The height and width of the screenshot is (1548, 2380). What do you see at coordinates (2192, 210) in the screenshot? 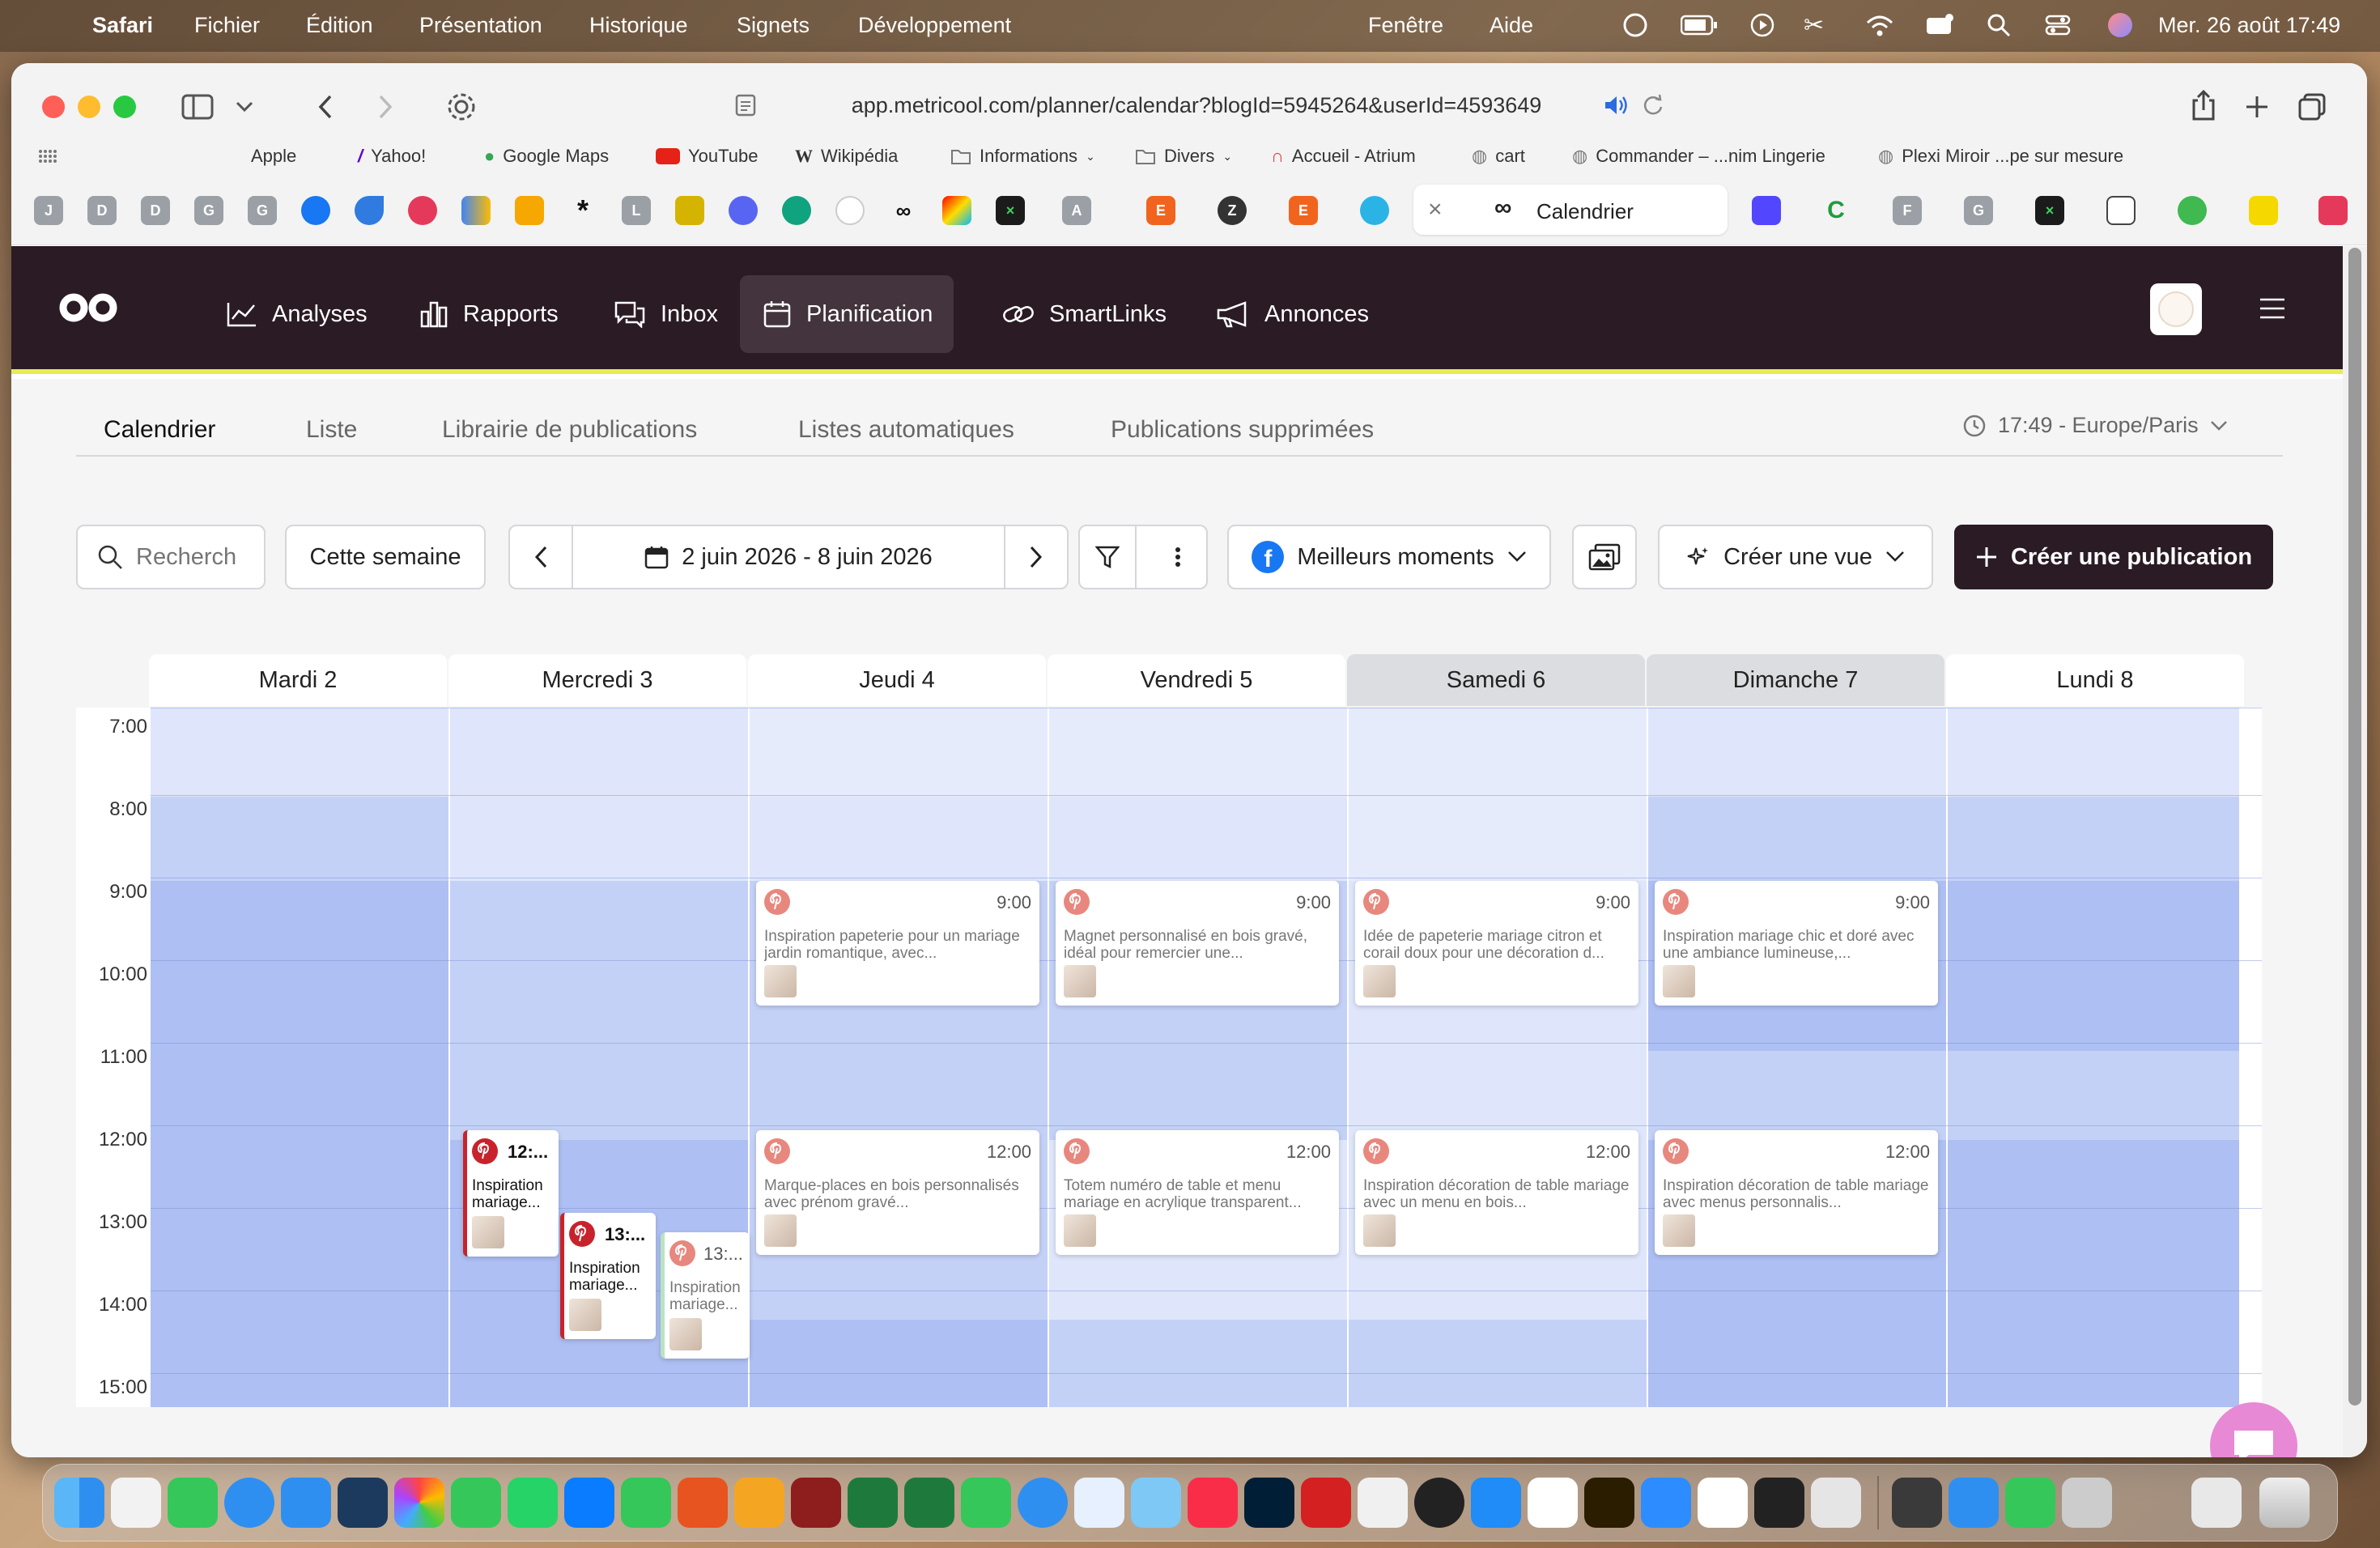
I see `tab-green-round-icon` at bounding box center [2192, 210].